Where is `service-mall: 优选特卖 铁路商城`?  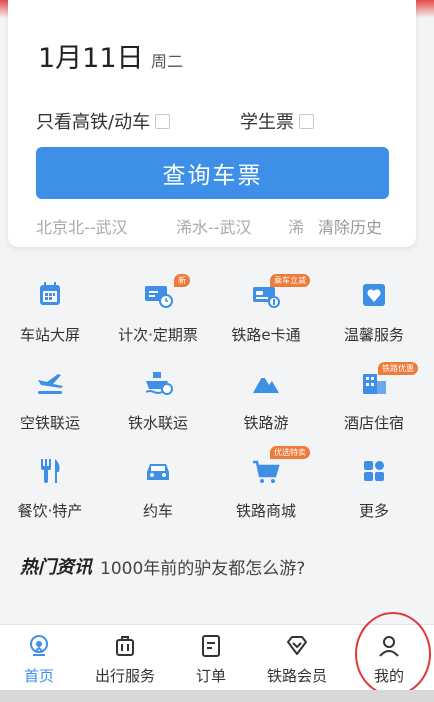
service-mall: 优选特卖 铁路商城 is located at coordinates (266, 487).